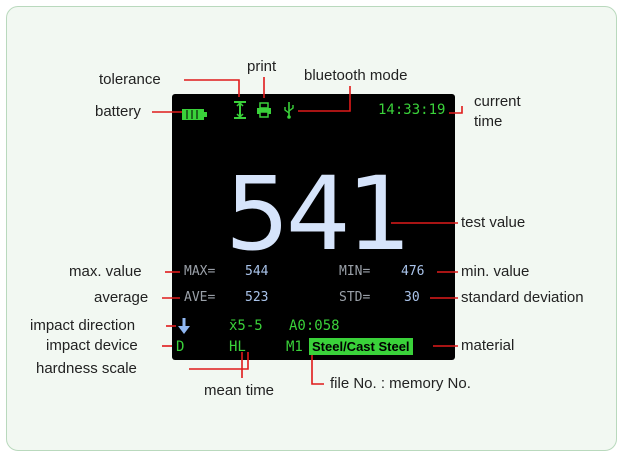  Describe the element at coordinates (495, 271) in the screenshot. I see `label-min-value: min. value` at that location.